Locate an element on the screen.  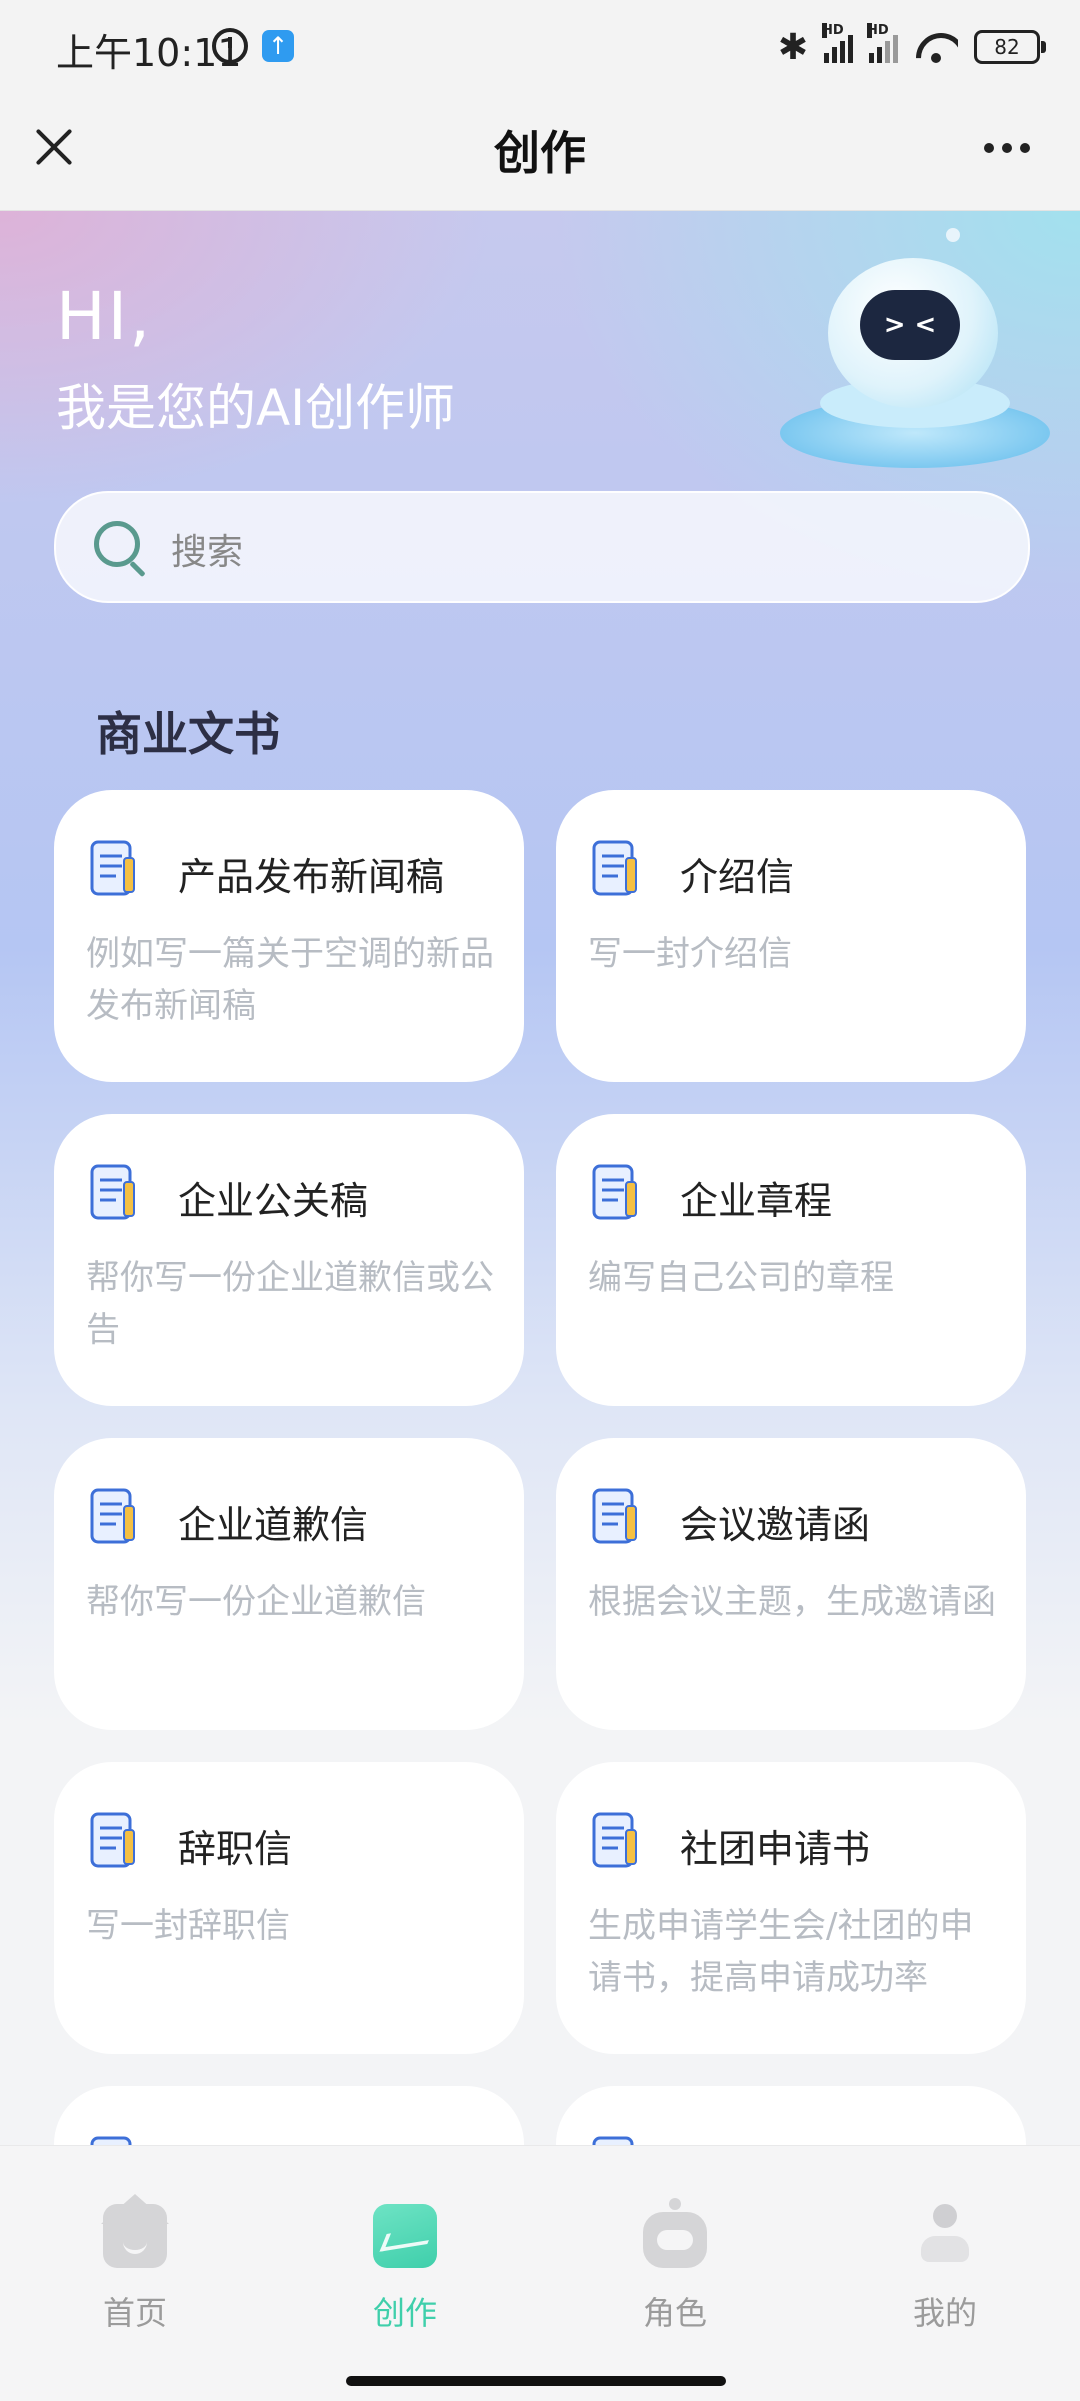
wifi-icon is located at coordinates (936, 47).